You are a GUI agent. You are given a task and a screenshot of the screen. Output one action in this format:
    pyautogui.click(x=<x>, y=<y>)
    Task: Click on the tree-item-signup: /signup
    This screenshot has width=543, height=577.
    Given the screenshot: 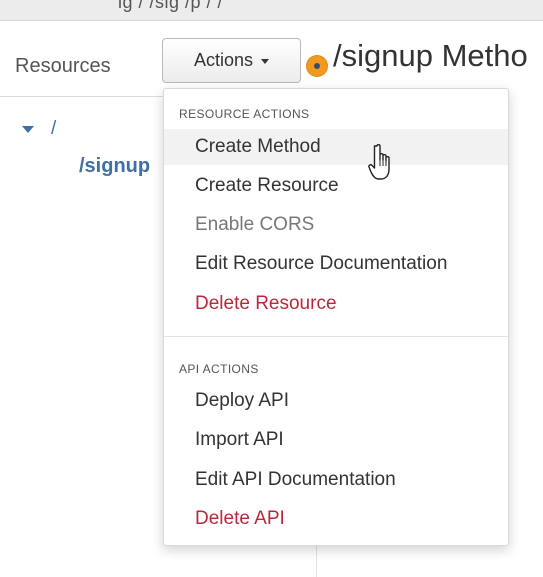 What is the action you would take?
    pyautogui.click(x=114, y=166)
    